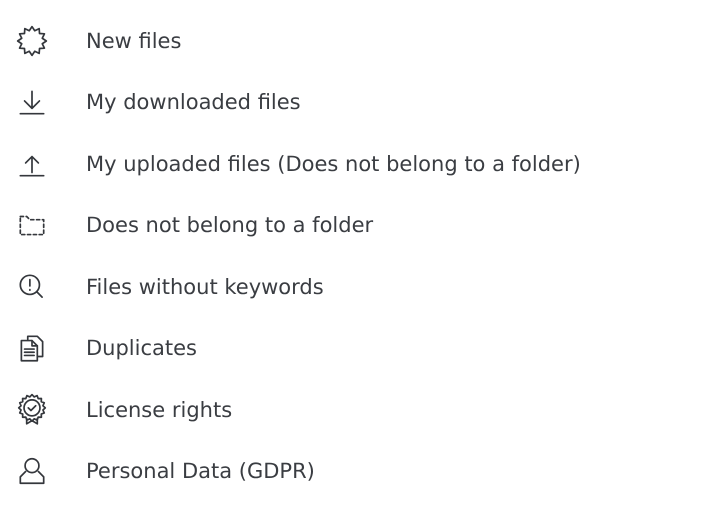  I want to click on menu-item-label: Personal Data (GDPR), so click(200, 471).